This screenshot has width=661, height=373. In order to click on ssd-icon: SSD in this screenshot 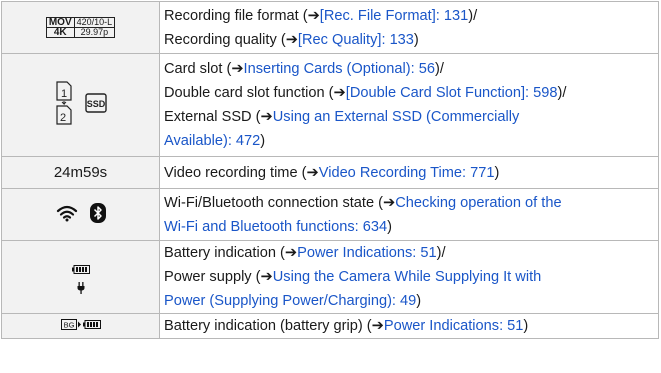, I will do `click(95, 102)`.